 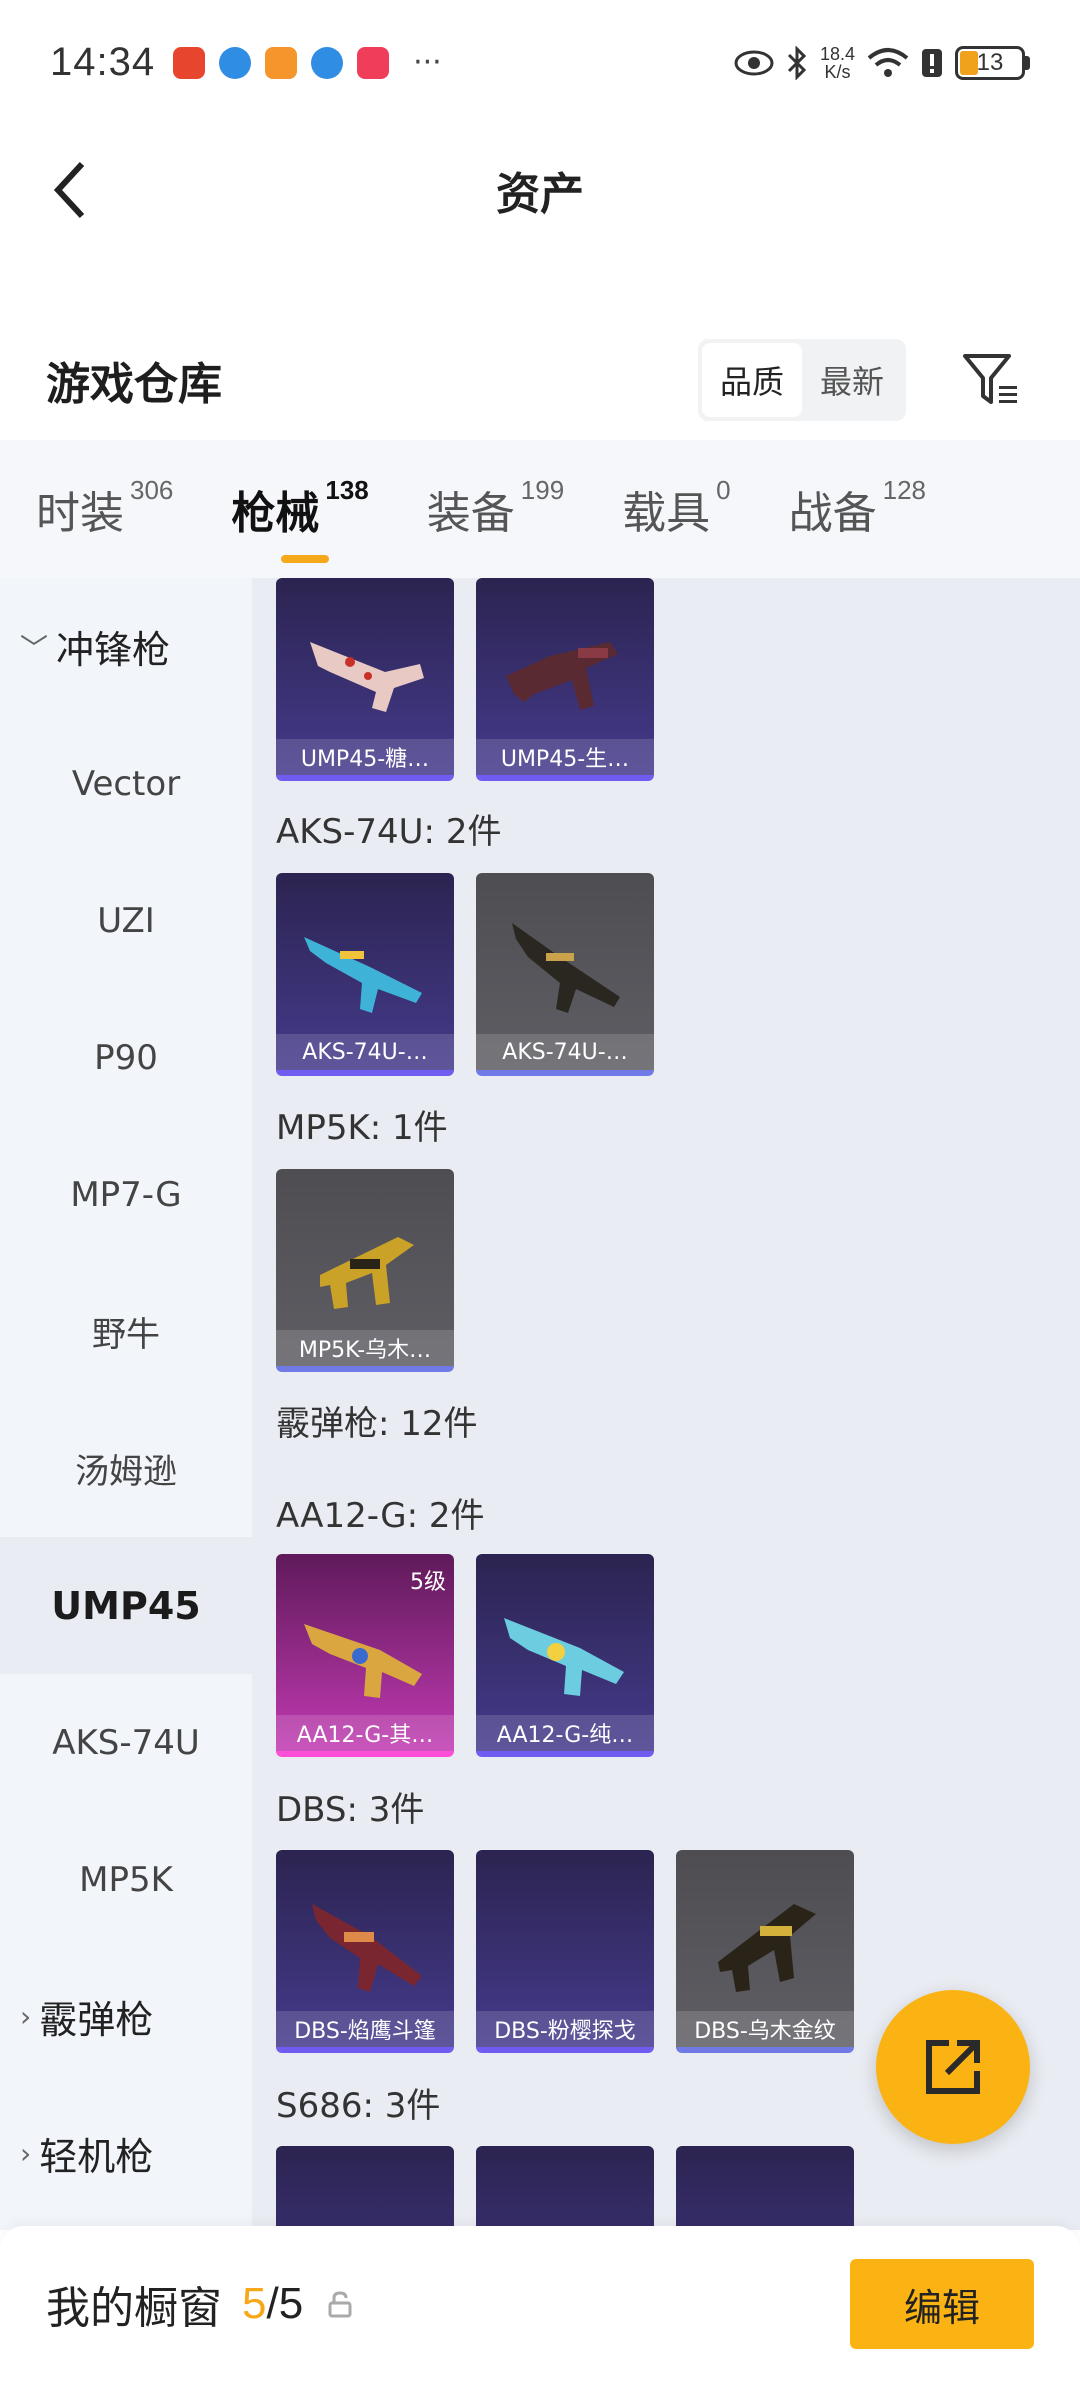 What do you see at coordinates (305, 559) in the screenshot?
I see `active-tab-indicator` at bounding box center [305, 559].